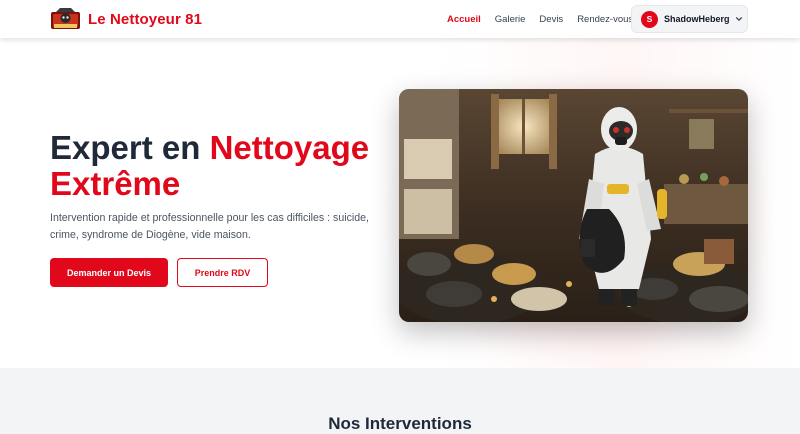 This screenshot has width=800, height=434. I want to click on hero-title: Expert en Nettoyage Extrême, so click(220, 166).